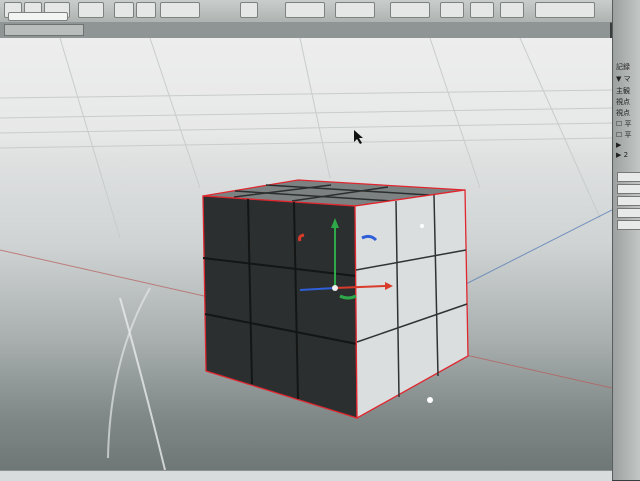  Describe the element at coordinates (623, 91) in the screenshot. I see `panel-label: 主観` at that location.